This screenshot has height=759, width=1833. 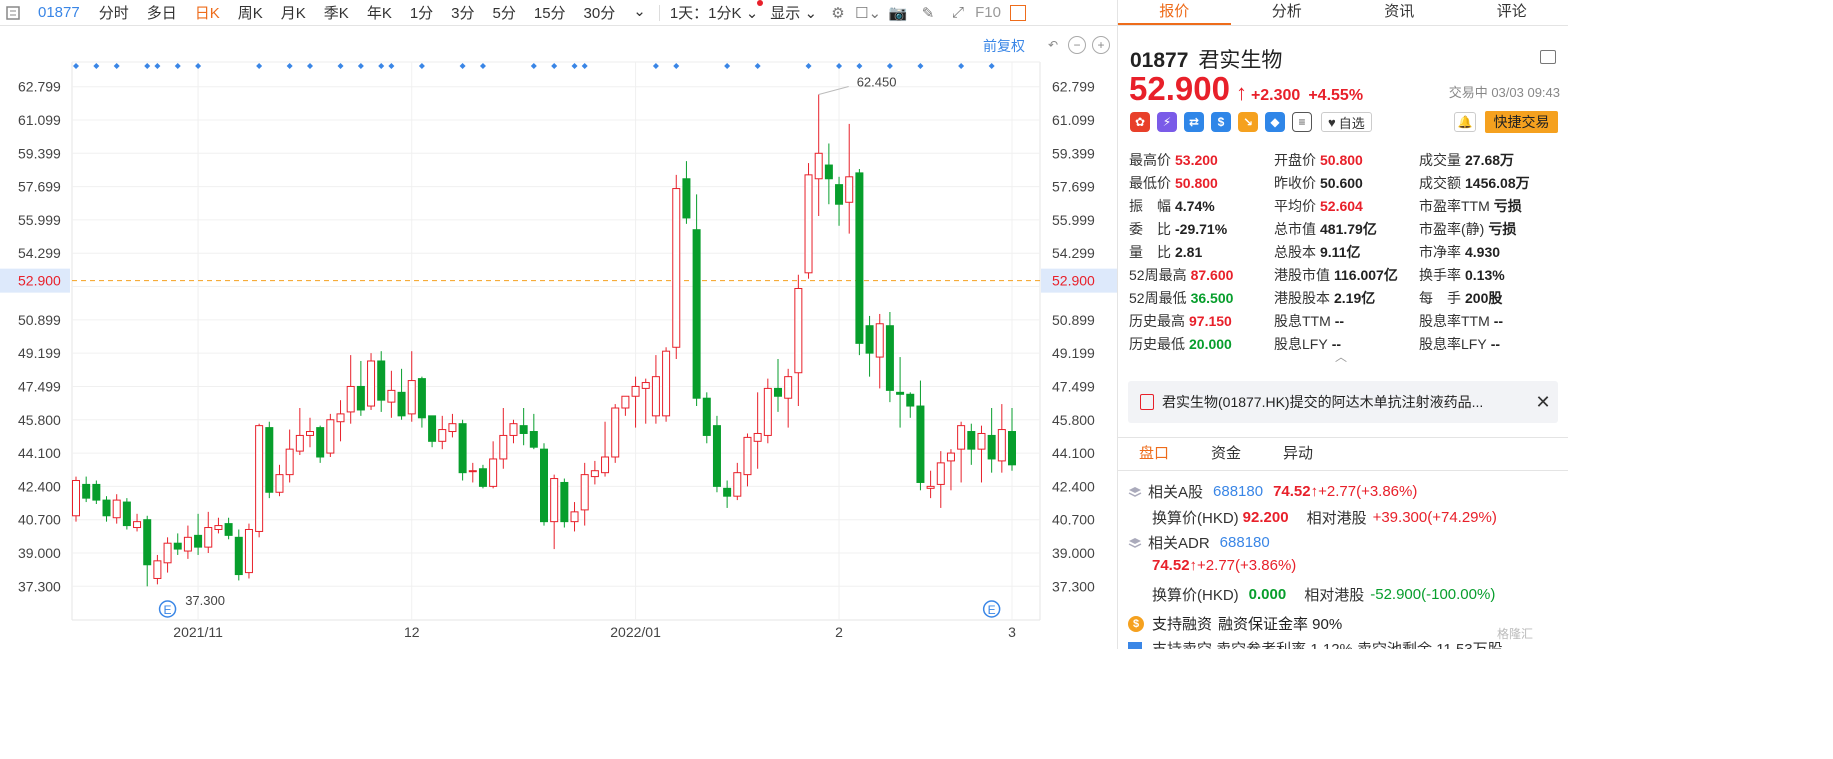 I want to click on arrow-up-icon: ↑, so click(x=1314, y=491).